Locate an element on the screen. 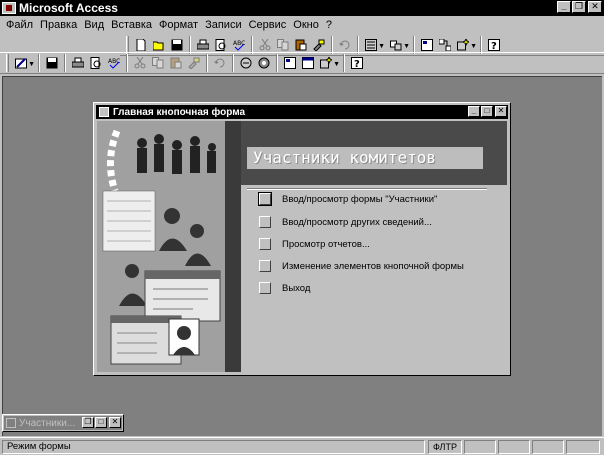  new-button is located at coordinates (141, 45).